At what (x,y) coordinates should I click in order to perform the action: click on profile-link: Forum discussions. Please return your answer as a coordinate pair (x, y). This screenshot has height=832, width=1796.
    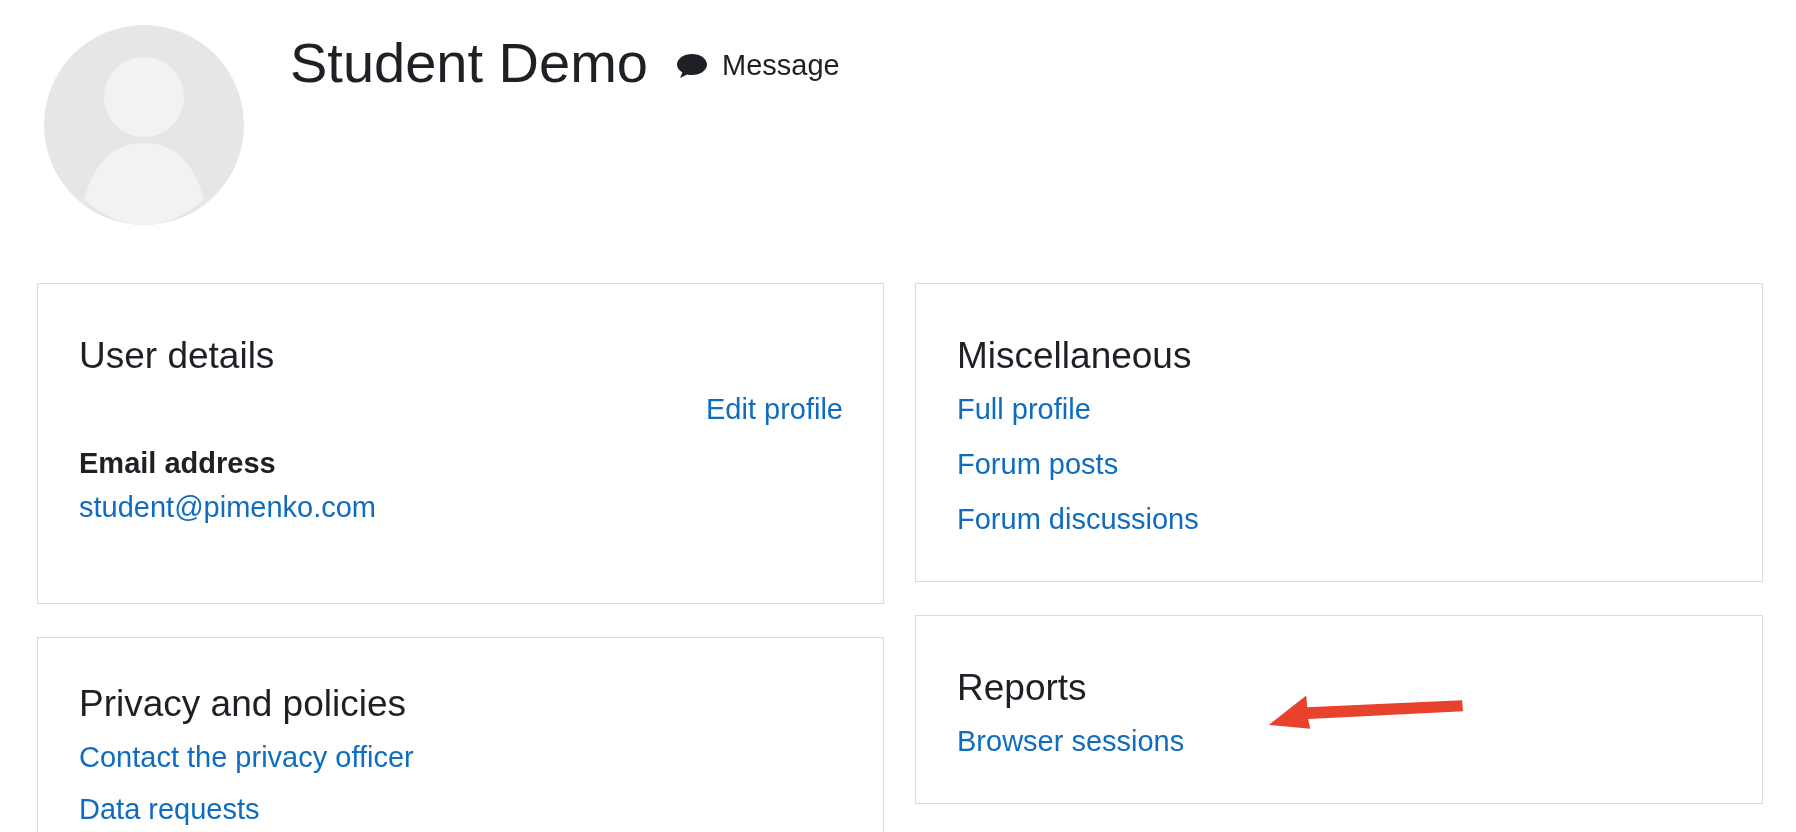
    Looking at the image, I should click on (1078, 519).